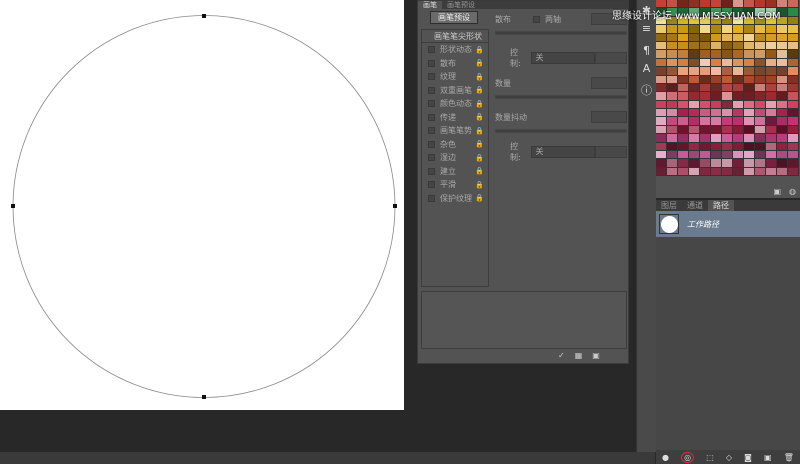  What do you see at coordinates (789, 457) in the screenshot?
I see `delete-path-icon: 🗑` at bounding box center [789, 457].